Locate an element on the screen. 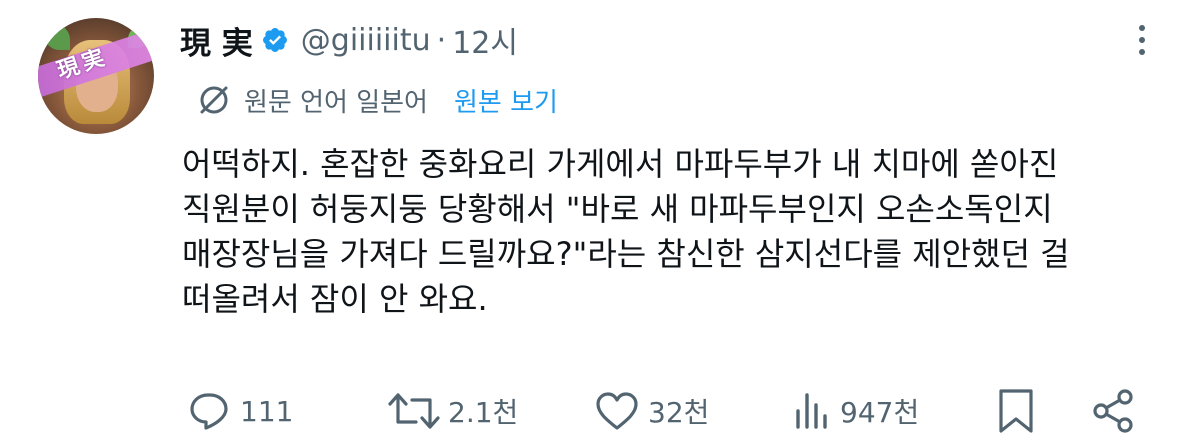 The width and height of the screenshot is (1200, 444). tweet-text-line: 어떡하지. 혼잡한 중화요리 가게에서 마파두부가 내 치마에 쏟아진 is located at coordinates (620, 164).